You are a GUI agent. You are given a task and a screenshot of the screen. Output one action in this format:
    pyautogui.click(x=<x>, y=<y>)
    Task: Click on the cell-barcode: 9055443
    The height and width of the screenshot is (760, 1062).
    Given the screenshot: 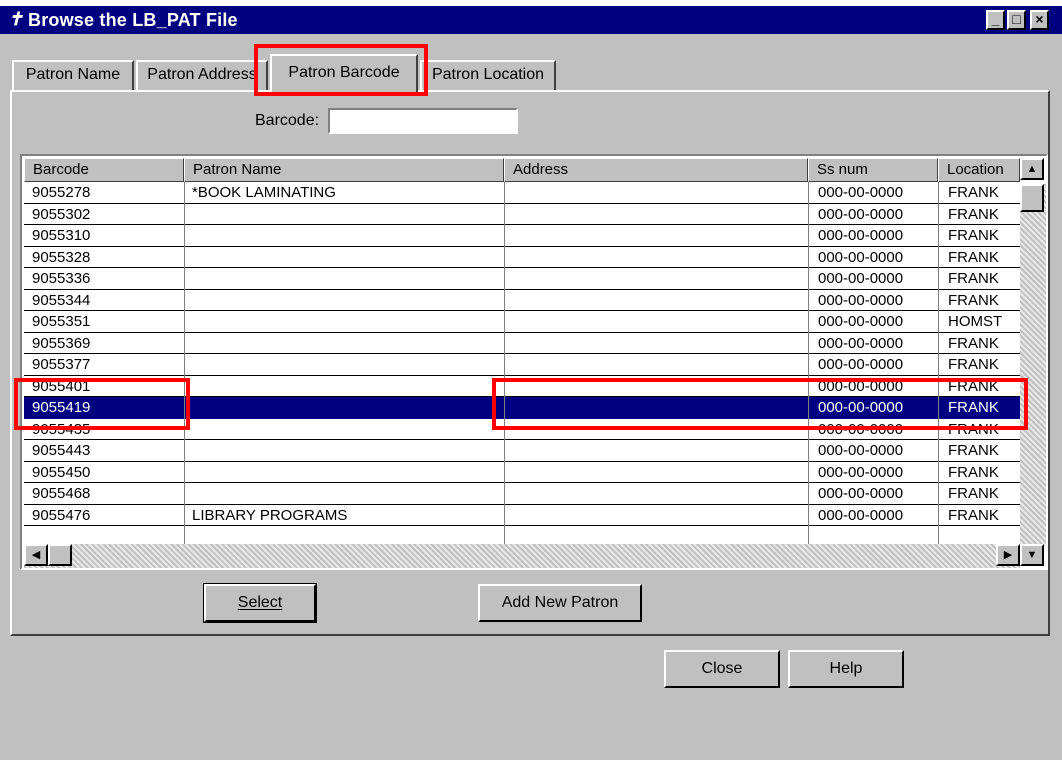 What is the action you would take?
    pyautogui.click(x=61, y=450)
    